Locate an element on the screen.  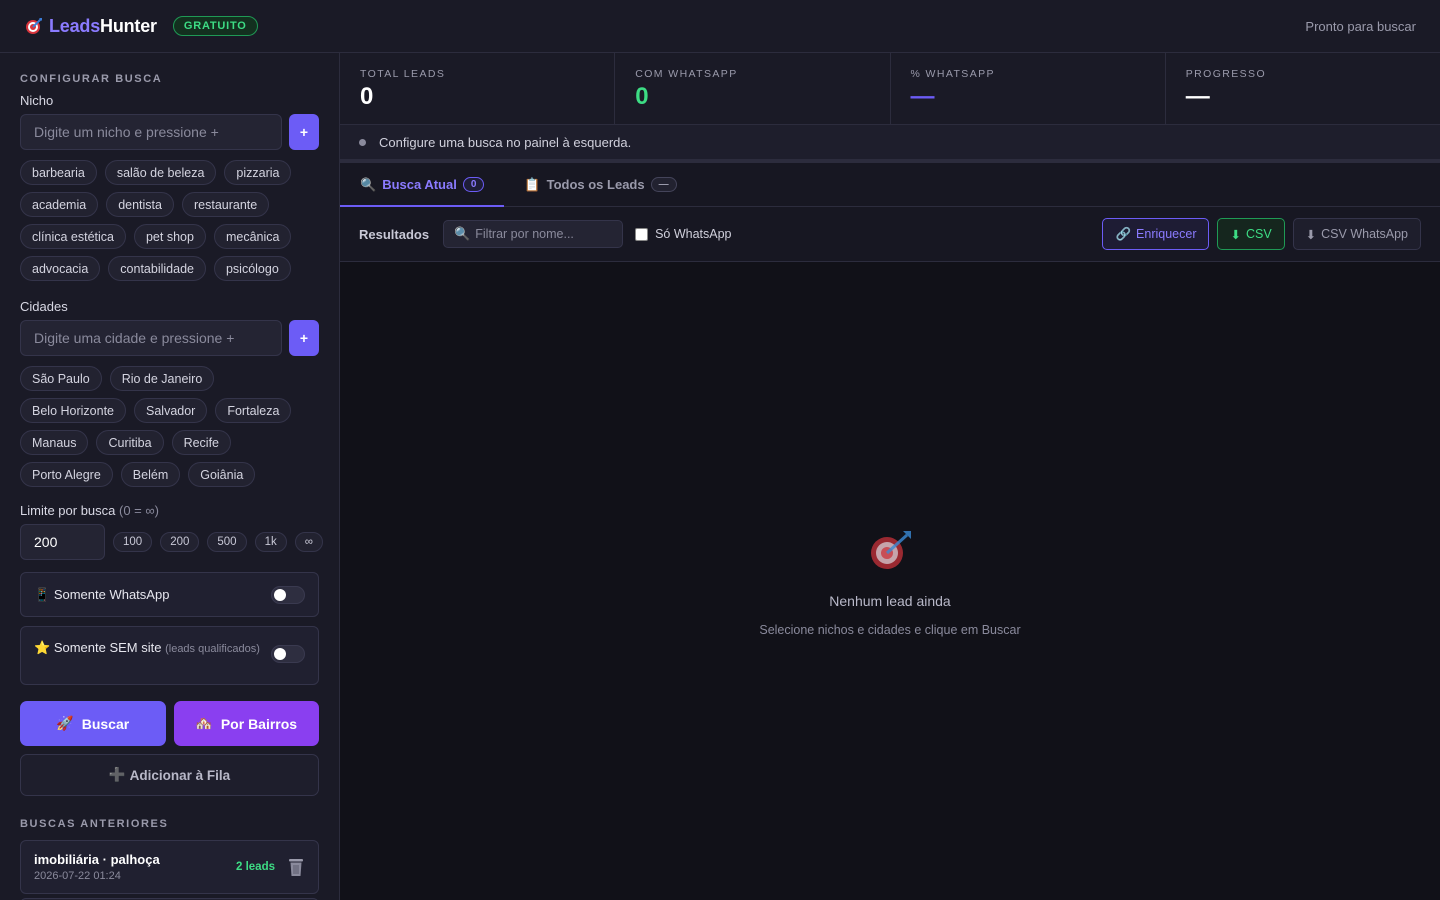
logo-hunter-text: Hunter is located at coordinates (128, 25).